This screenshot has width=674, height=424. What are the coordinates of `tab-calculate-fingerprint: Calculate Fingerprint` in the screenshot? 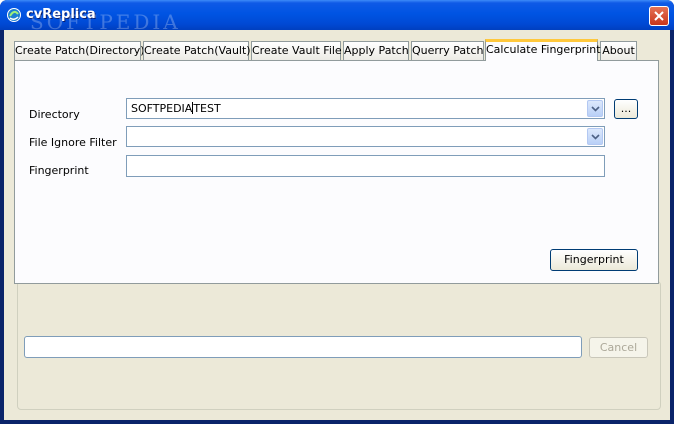 It's located at (543, 50).